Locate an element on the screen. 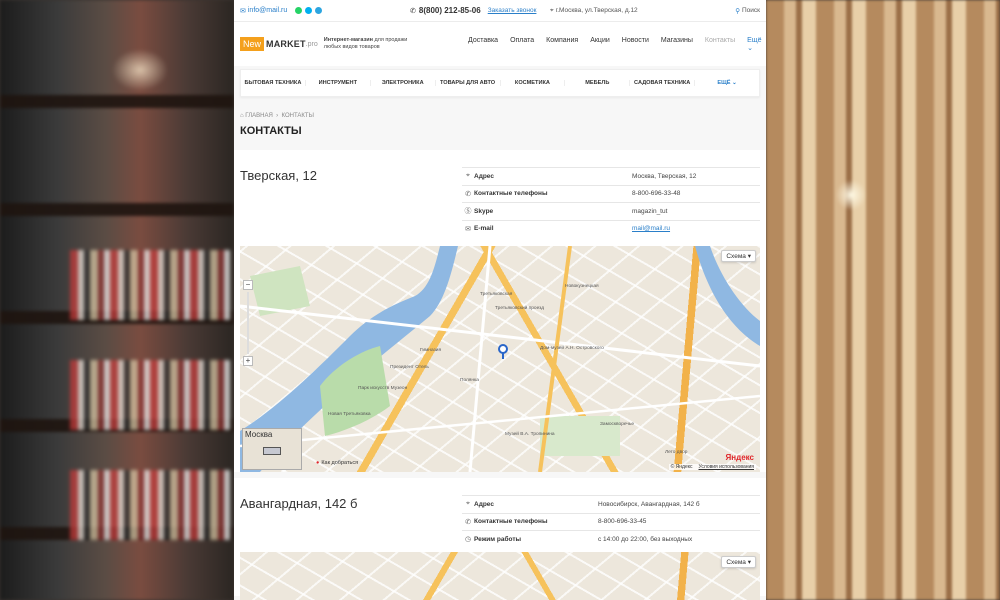 This screenshot has height=600, width=1000. zoom-out-button: − is located at coordinates (248, 285).